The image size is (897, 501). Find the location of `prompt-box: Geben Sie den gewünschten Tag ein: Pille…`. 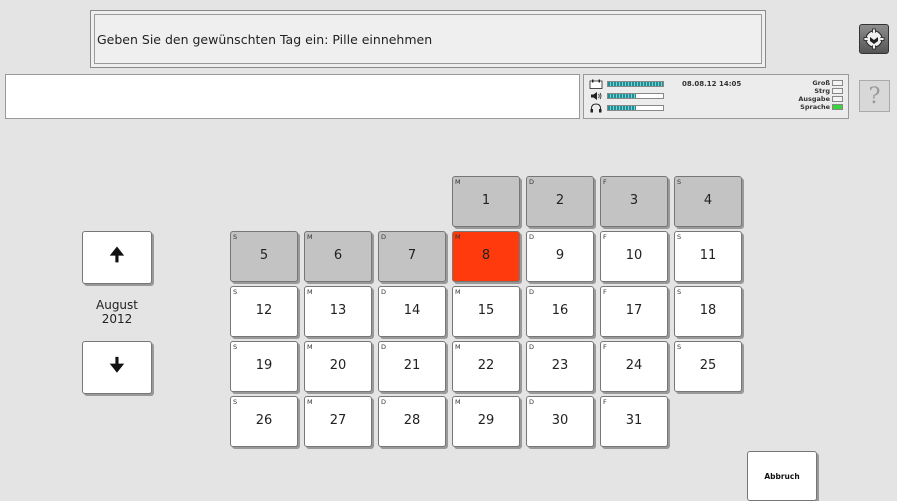

prompt-box: Geben Sie den gewünschten Tag ein: Pille… is located at coordinates (428, 39).